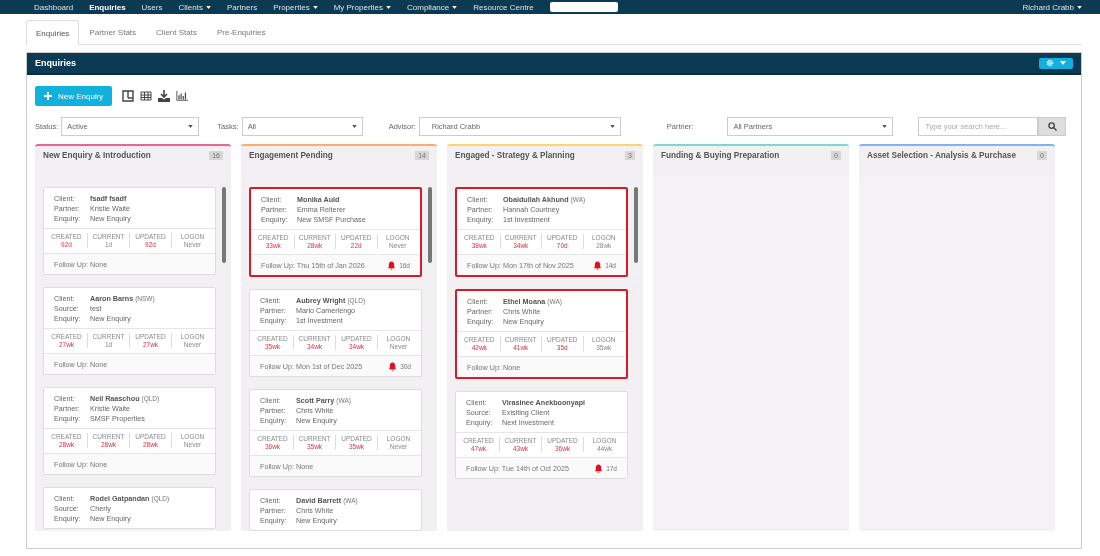 The image size is (1100, 556). What do you see at coordinates (53, 32) in the screenshot?
I see `tab: Enquiries` at bounding box center [53, 32].